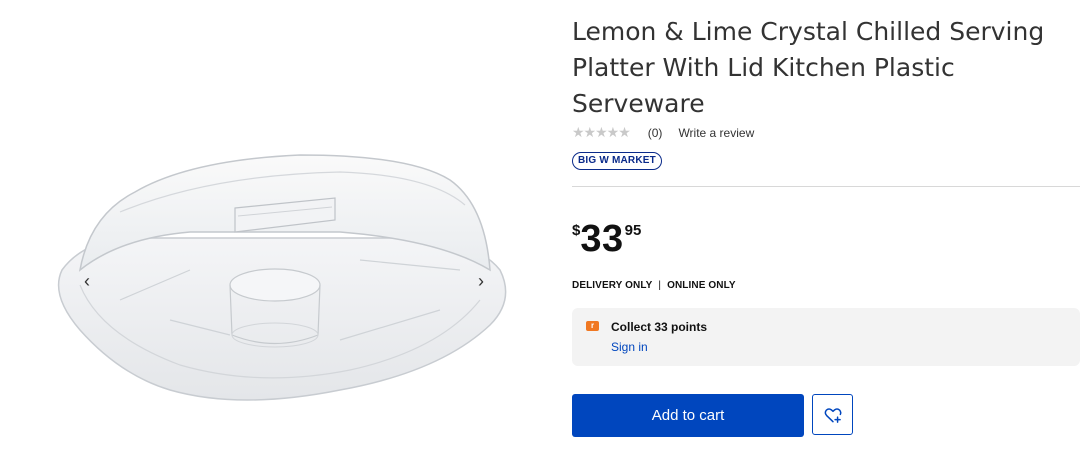 The image size is (1080, 451). I want to click on rewards-panel: r Collect 33 points Sign in, so click(826, 337).